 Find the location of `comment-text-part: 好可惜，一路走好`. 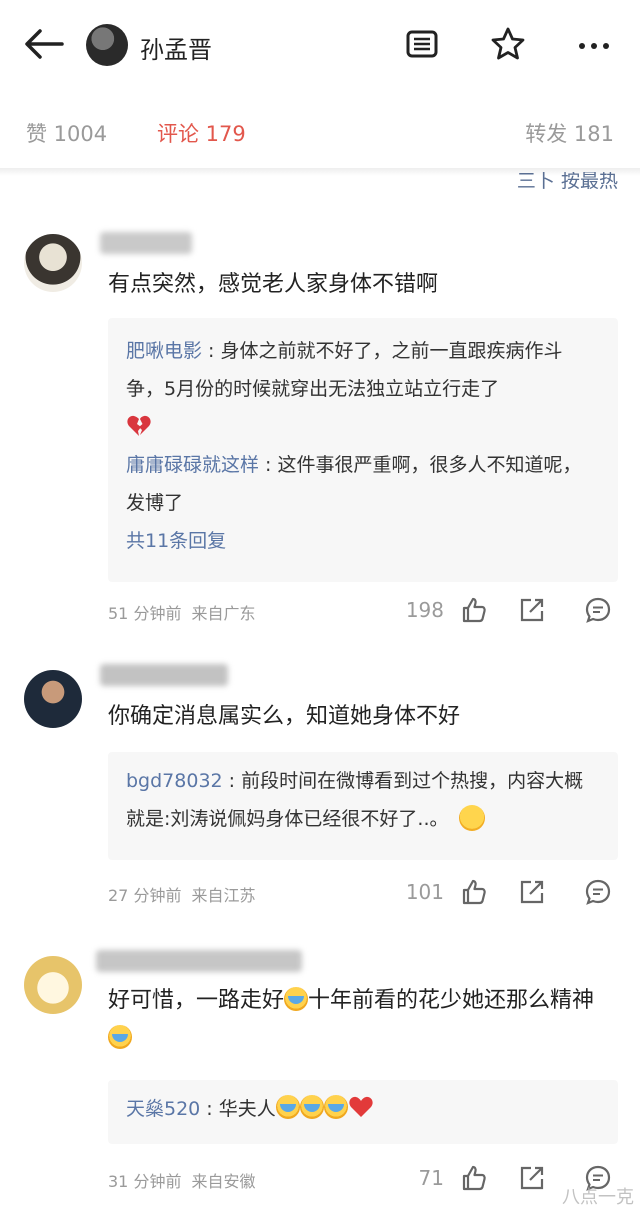

comment-text-part: 好可惜，一路走好 is located at coordinates (196, 1000).